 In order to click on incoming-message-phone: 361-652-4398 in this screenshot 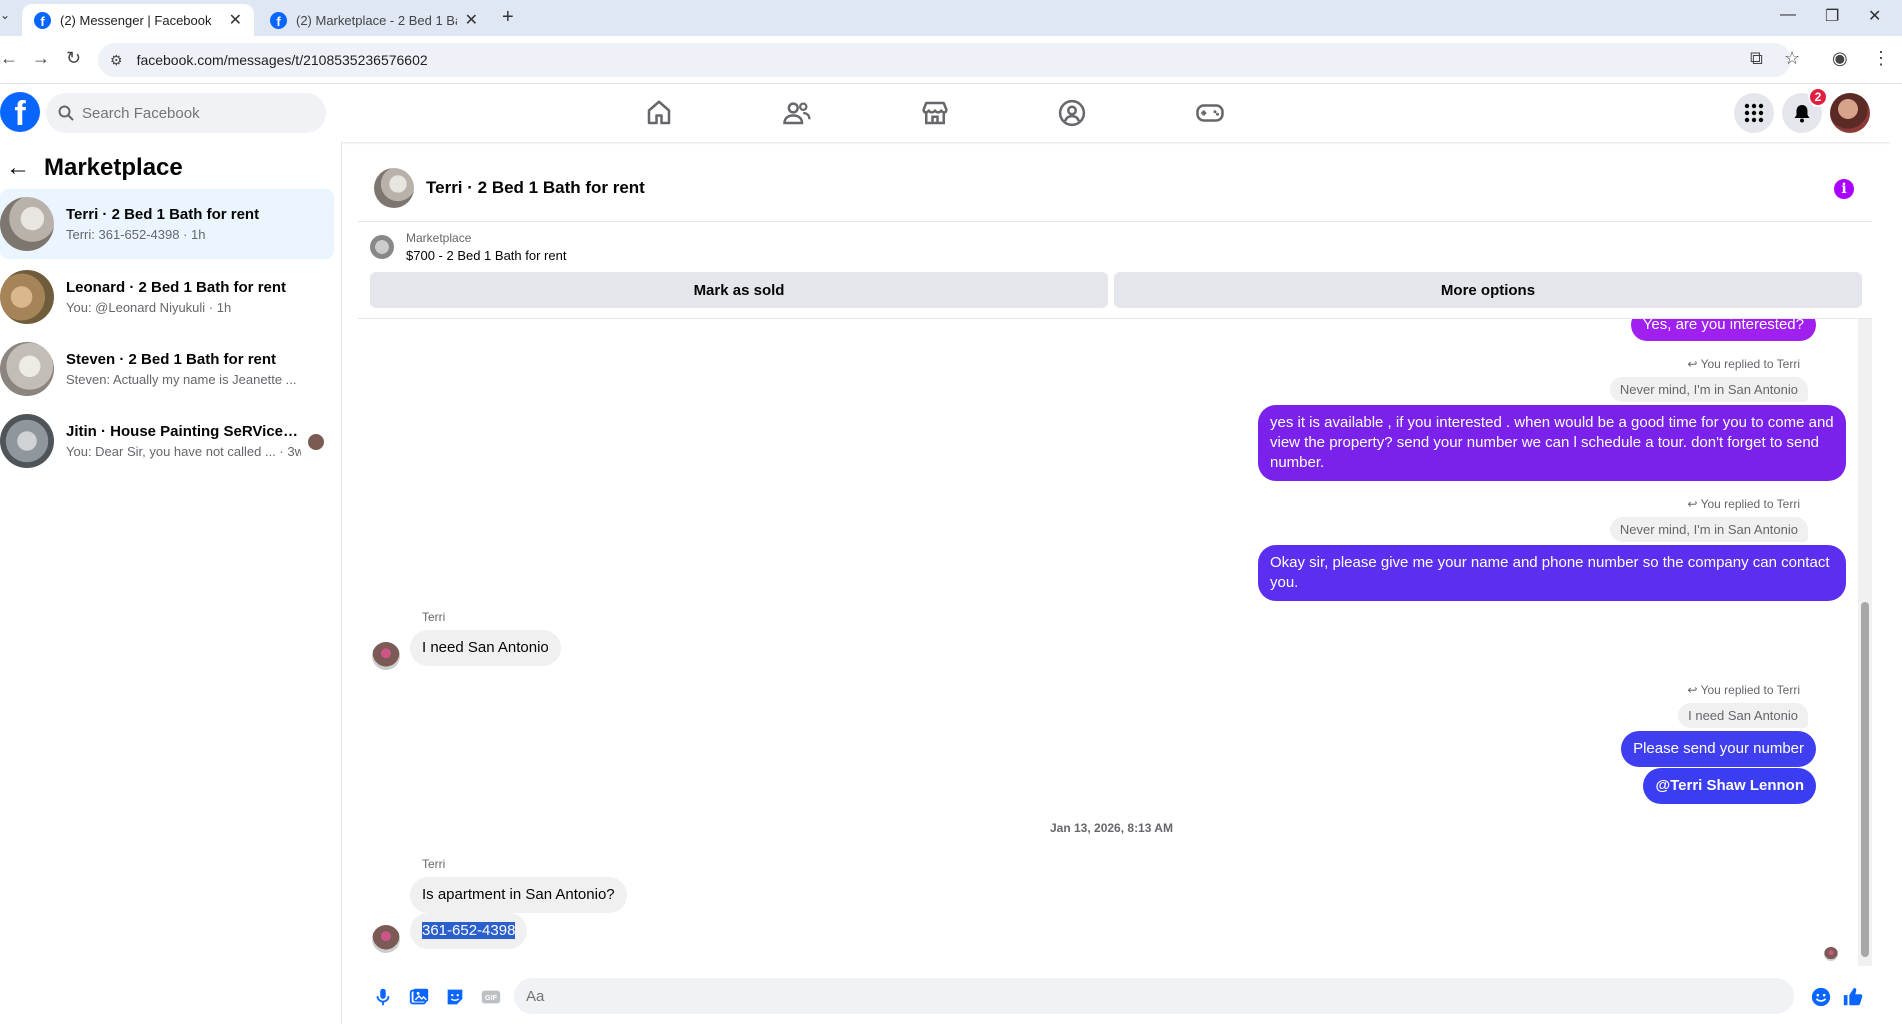, I will do `click(469, 931)`.